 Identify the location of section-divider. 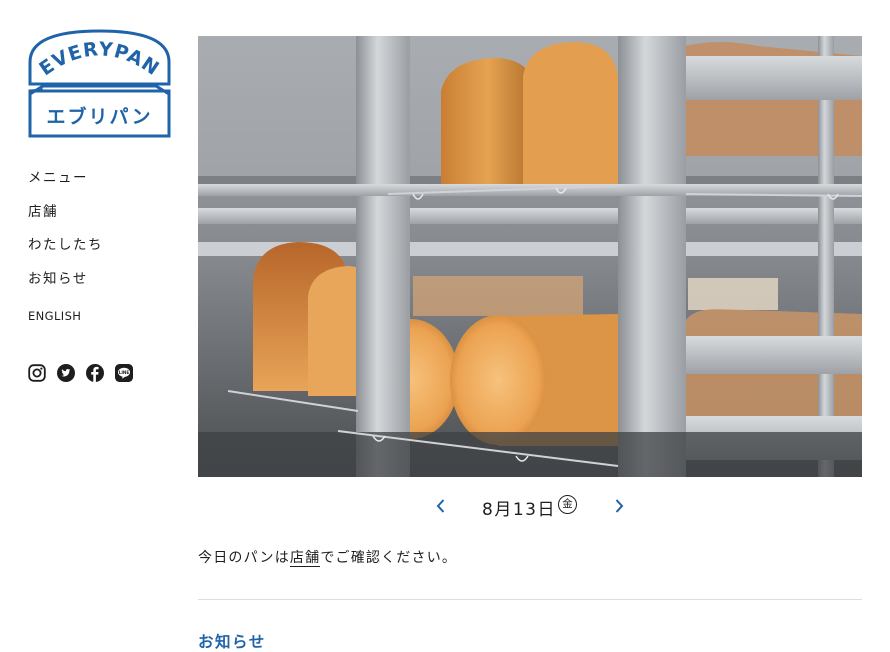
(530, 599).